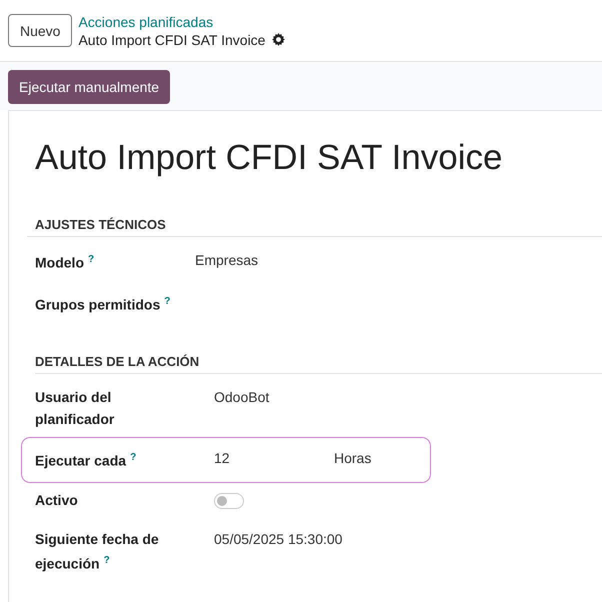 Image resolution: width=602 pixels, height=602 pixels. What do you see at coordinates (182, 21) in the screenshot?
I see `breadcrumb-link: Acciones planificadas` at bounding box center [182, 21].